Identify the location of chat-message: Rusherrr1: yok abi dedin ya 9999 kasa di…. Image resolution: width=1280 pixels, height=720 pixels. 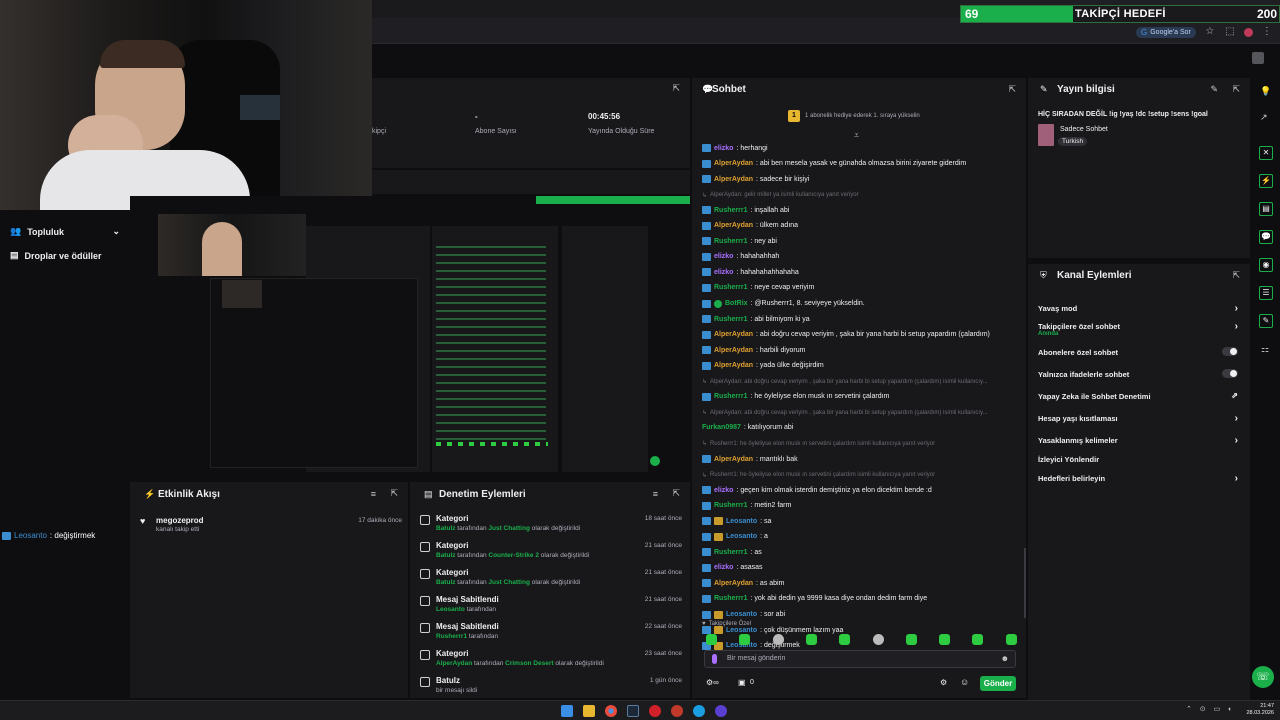
(814, 598).